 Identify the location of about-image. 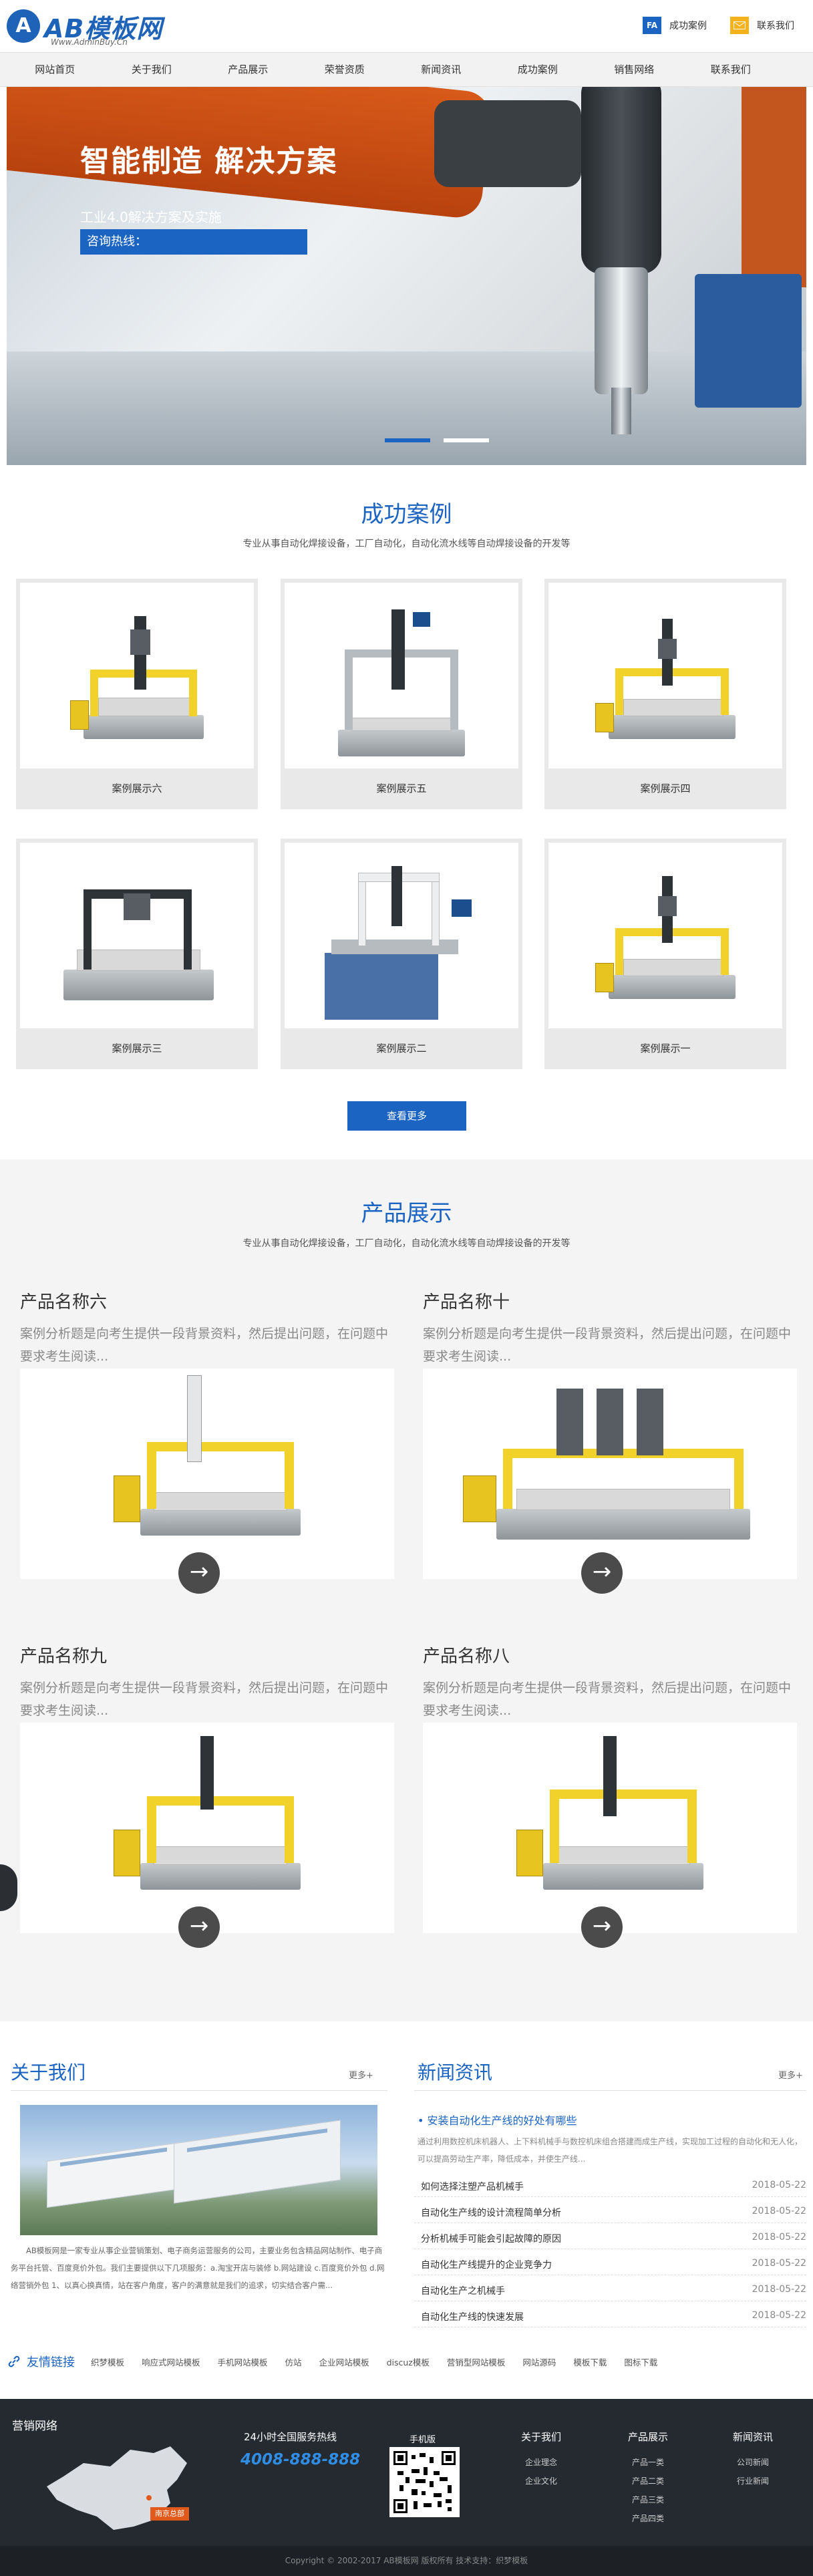
(198, 2170).